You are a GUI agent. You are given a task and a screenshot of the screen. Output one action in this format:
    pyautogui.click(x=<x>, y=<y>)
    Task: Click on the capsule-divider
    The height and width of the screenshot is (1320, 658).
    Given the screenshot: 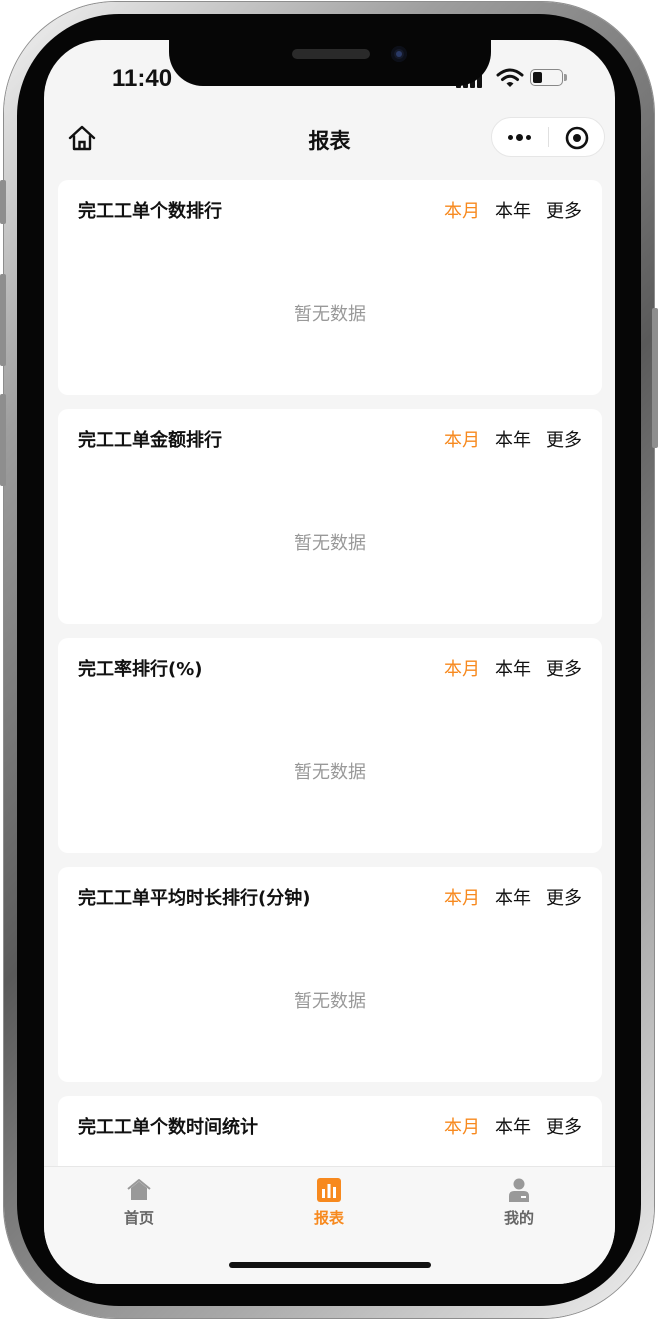 What is the action you would take?
    pyautogui.click(x=548, y=137)
    